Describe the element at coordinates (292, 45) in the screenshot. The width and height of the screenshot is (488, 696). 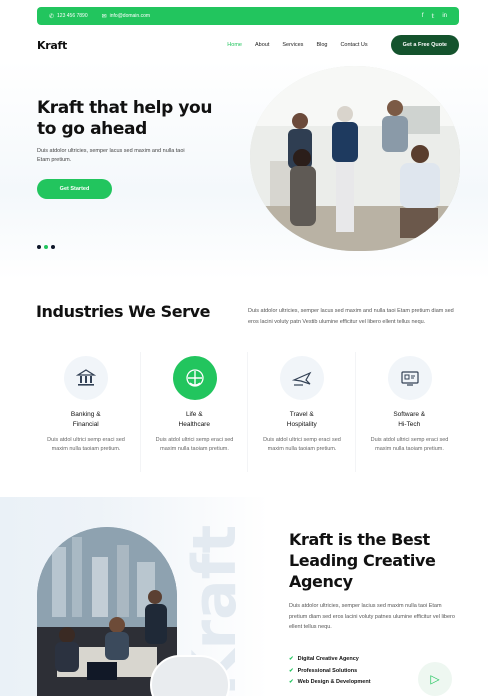
I see `nav-services: Services` at that location.